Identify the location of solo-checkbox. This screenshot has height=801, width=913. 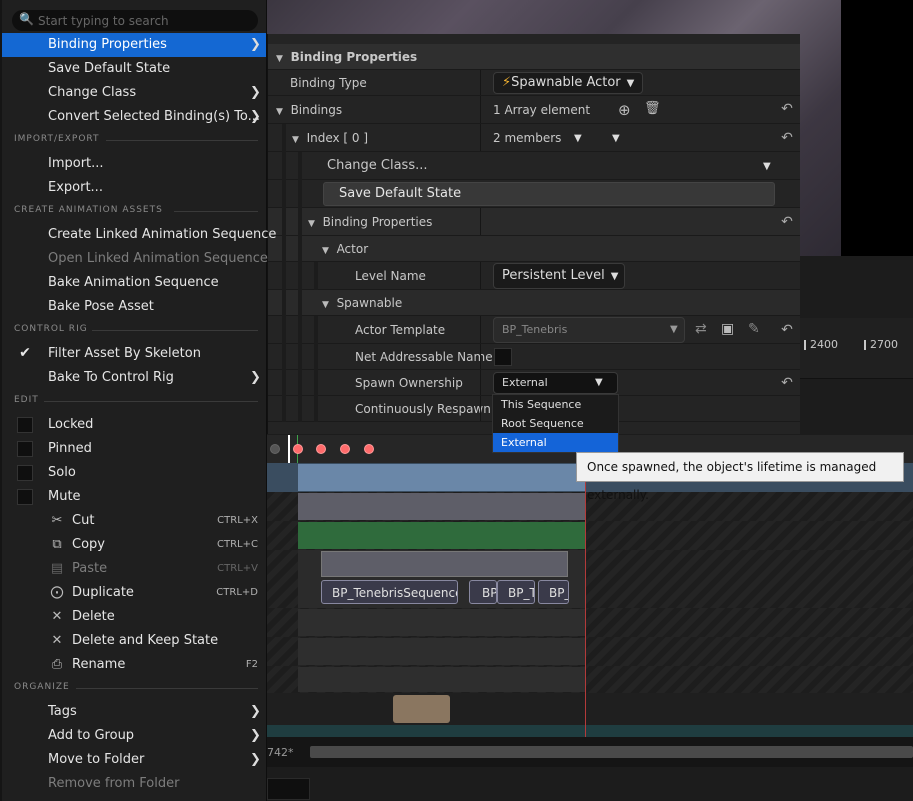
(25, 473).